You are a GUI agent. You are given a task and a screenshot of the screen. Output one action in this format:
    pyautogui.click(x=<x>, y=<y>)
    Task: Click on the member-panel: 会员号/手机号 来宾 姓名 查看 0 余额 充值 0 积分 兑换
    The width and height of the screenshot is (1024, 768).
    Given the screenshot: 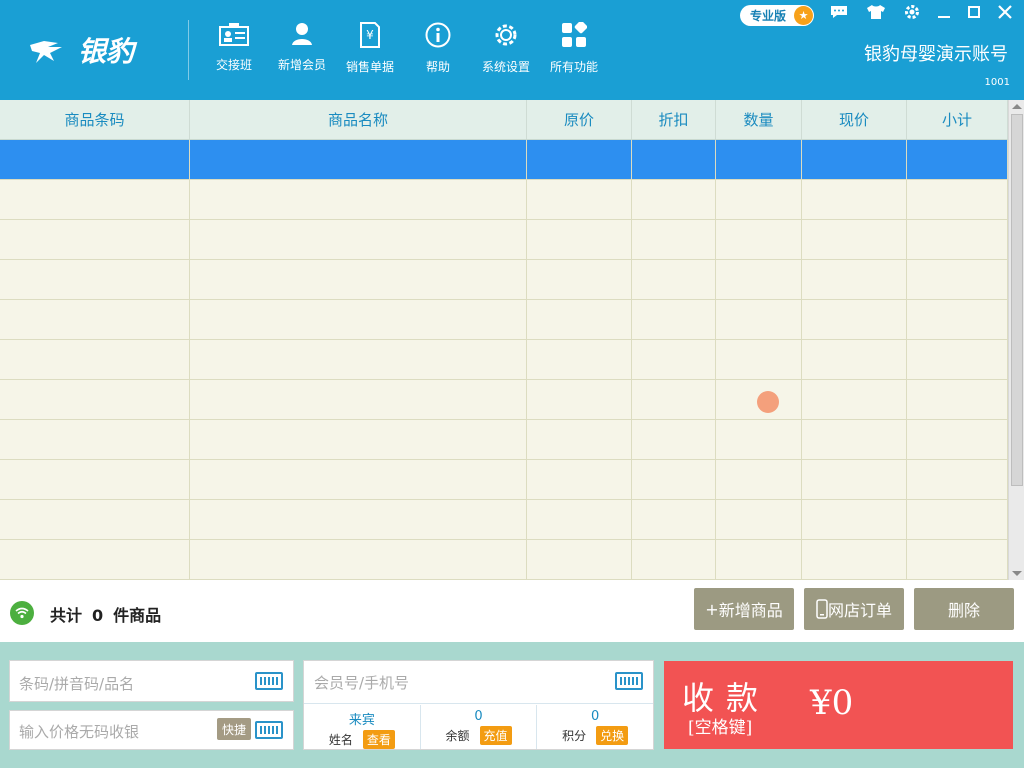 What is the action you would take?
    pyautogui.click(x=478, y=705)
    